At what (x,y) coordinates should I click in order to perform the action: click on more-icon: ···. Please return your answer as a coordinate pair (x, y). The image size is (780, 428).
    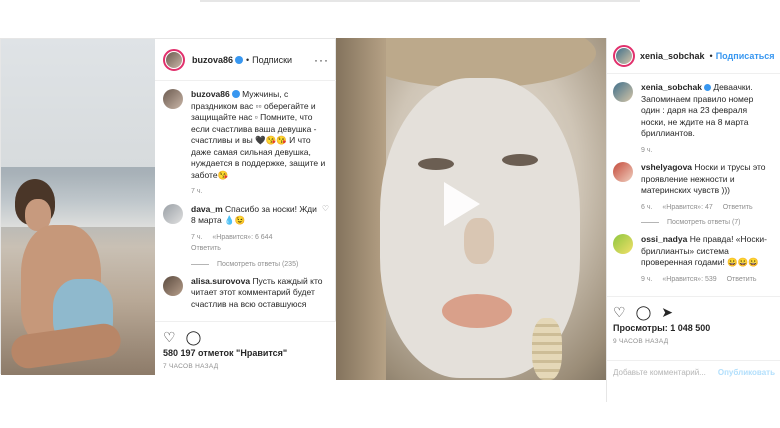
    Looking at the image, I should click on (321, 60).